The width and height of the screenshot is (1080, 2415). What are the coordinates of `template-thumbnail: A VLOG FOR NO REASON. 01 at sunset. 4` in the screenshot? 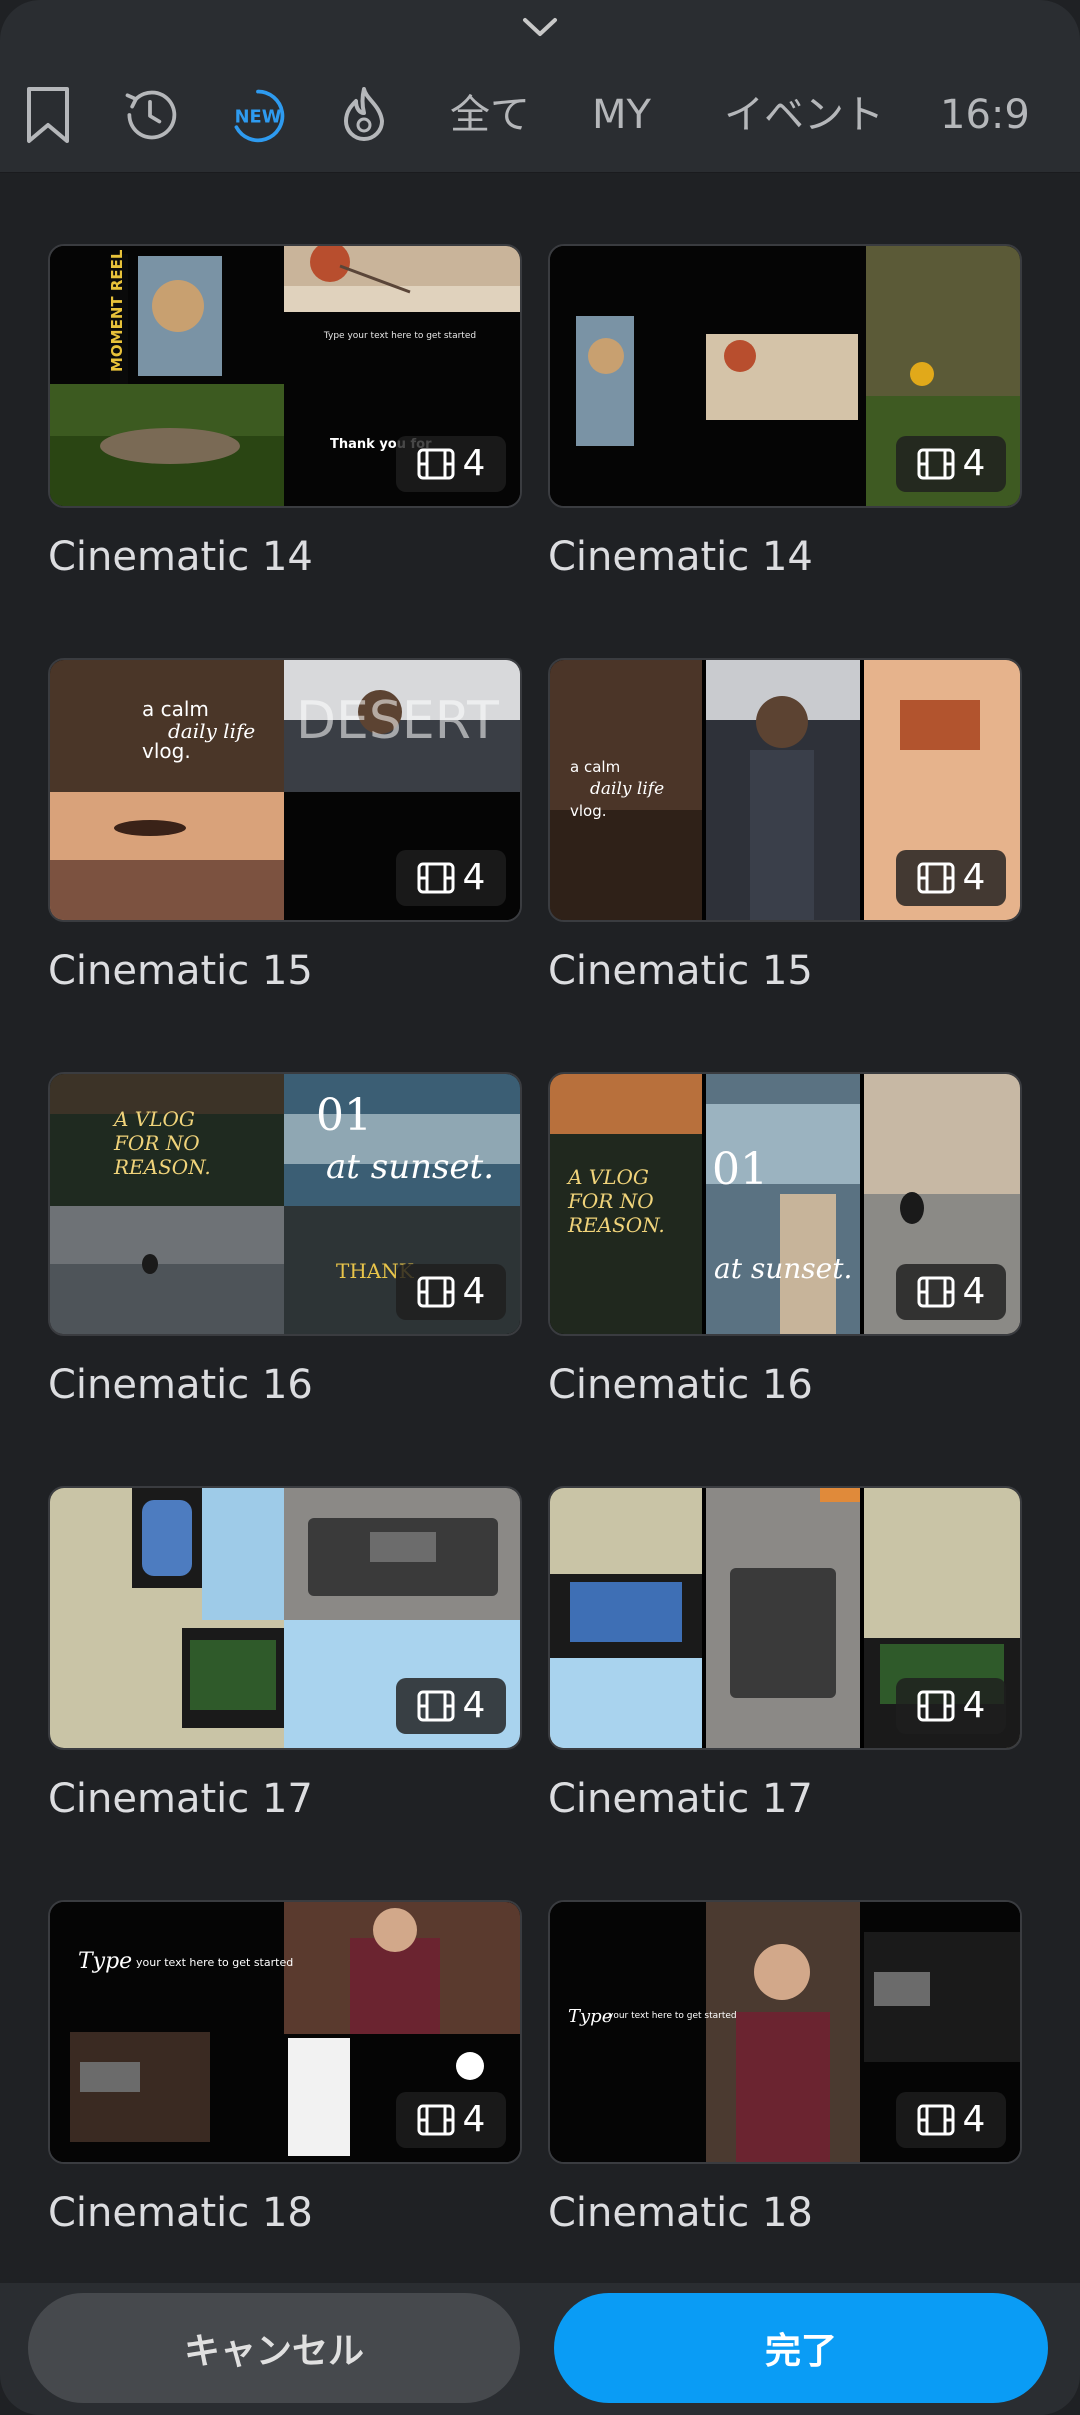 It's located at (785, 1204).